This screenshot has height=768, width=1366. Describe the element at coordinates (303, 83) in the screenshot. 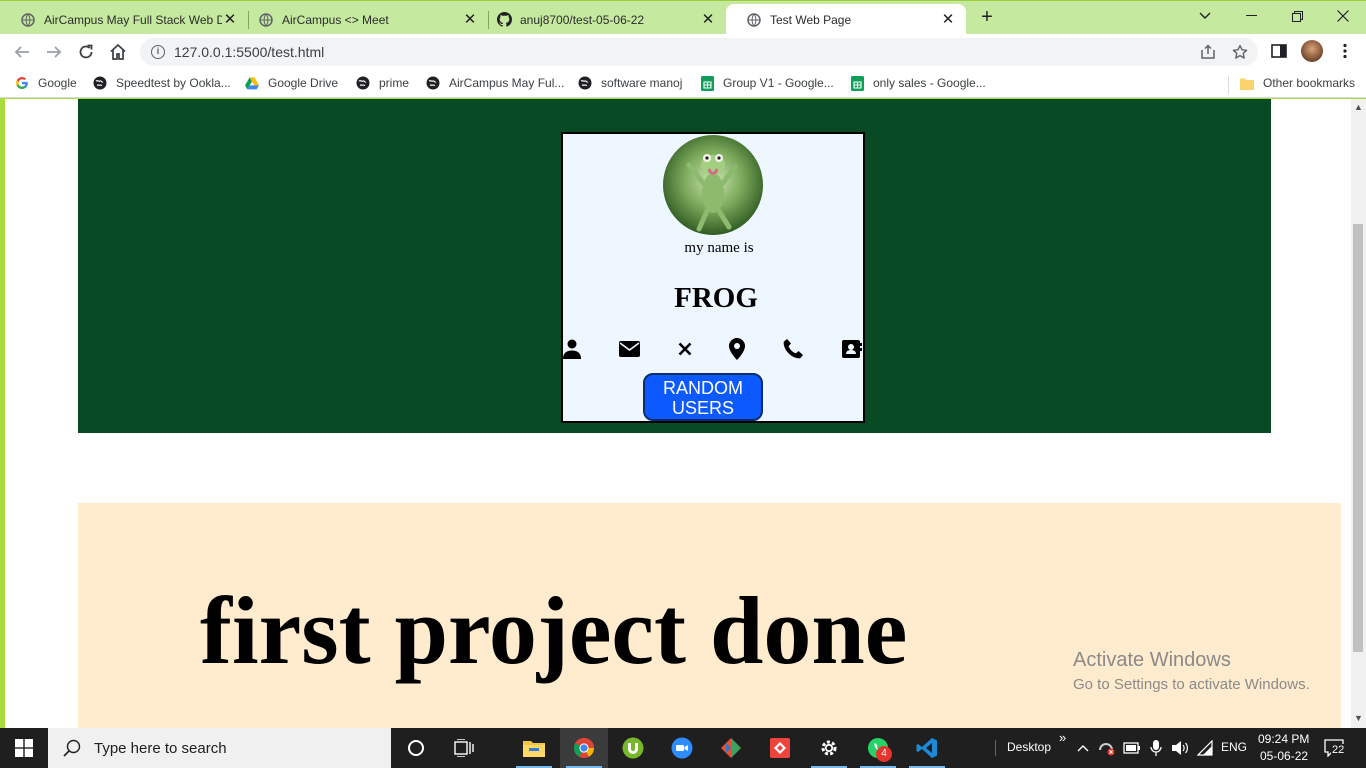

I see `bookmark-label: Google Drive` at that location.